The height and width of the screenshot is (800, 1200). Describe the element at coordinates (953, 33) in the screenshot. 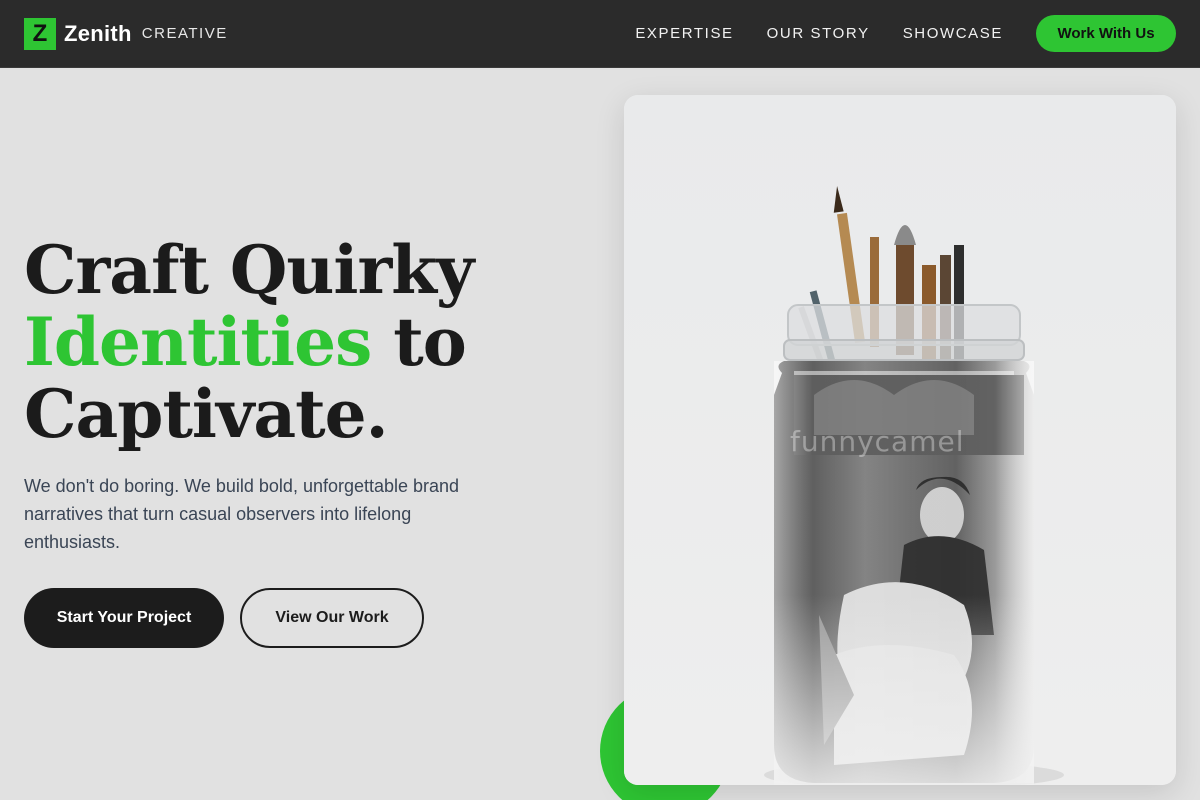

I see `nav-link-showcase: SHOWCASE` at that location.